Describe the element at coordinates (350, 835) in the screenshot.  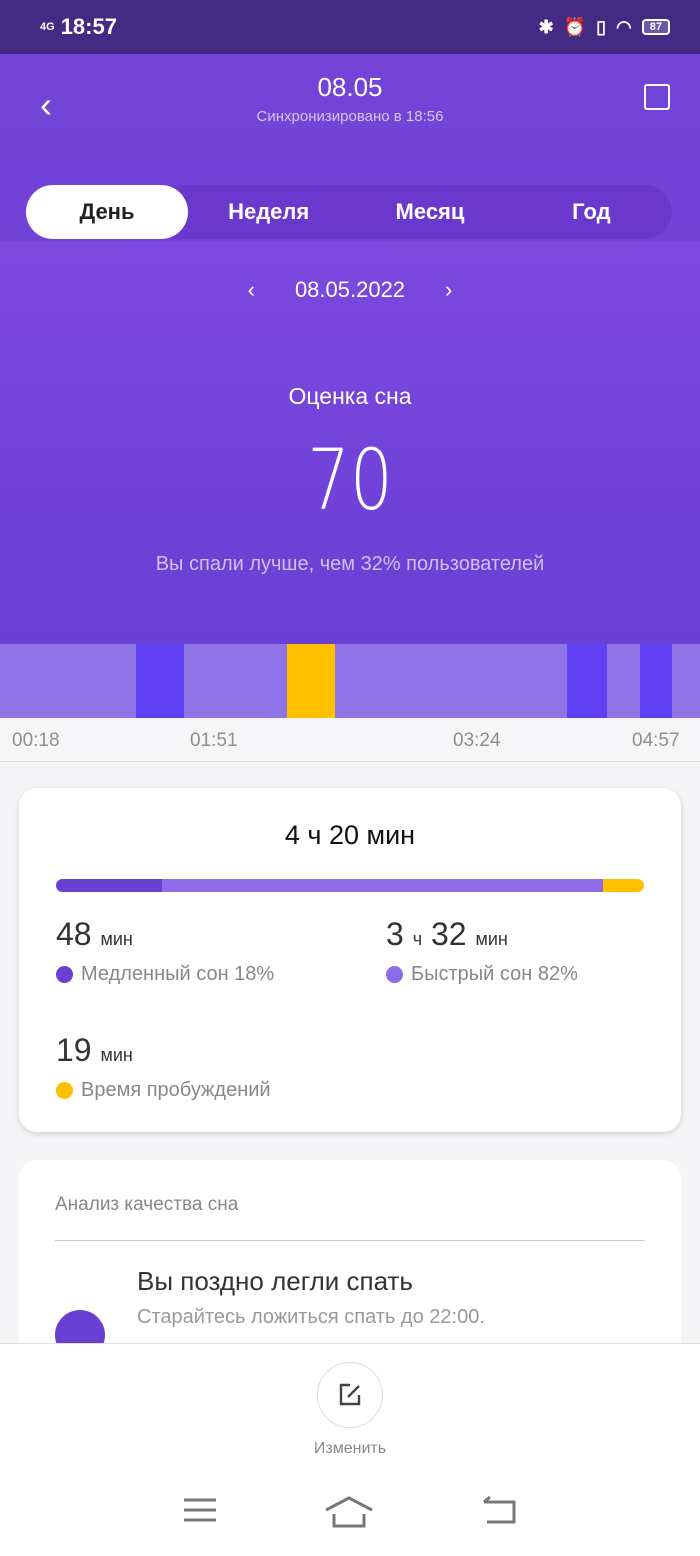
I see `total-sleep: 4 ч 20 мин` at that location.